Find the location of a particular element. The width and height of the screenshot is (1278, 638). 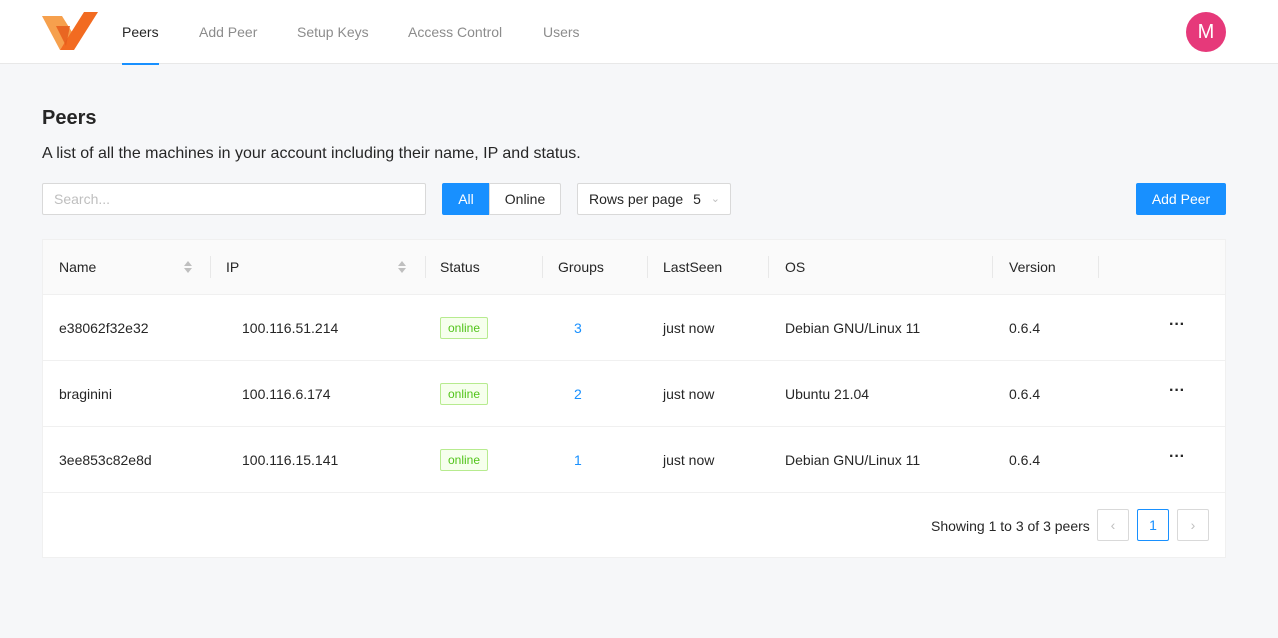

peer-ip: 100.116.51.214 is located at coordinates (290, 328).